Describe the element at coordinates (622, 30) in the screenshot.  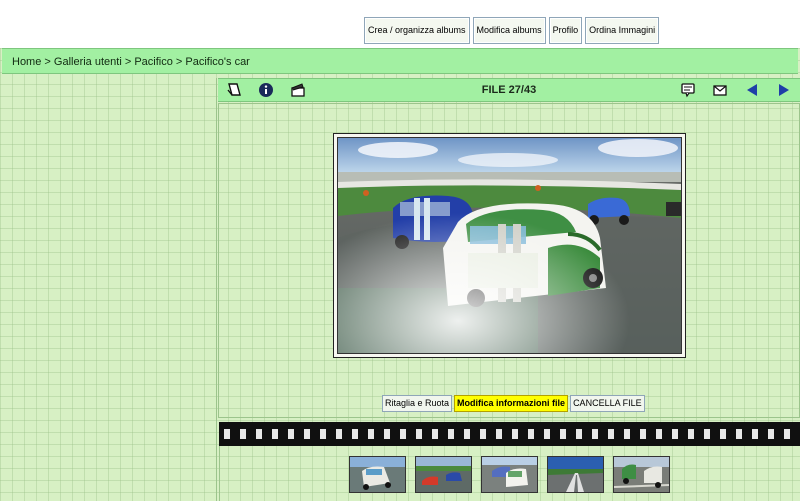
I see `sort-images-button: Ordina Immagini` at that location.